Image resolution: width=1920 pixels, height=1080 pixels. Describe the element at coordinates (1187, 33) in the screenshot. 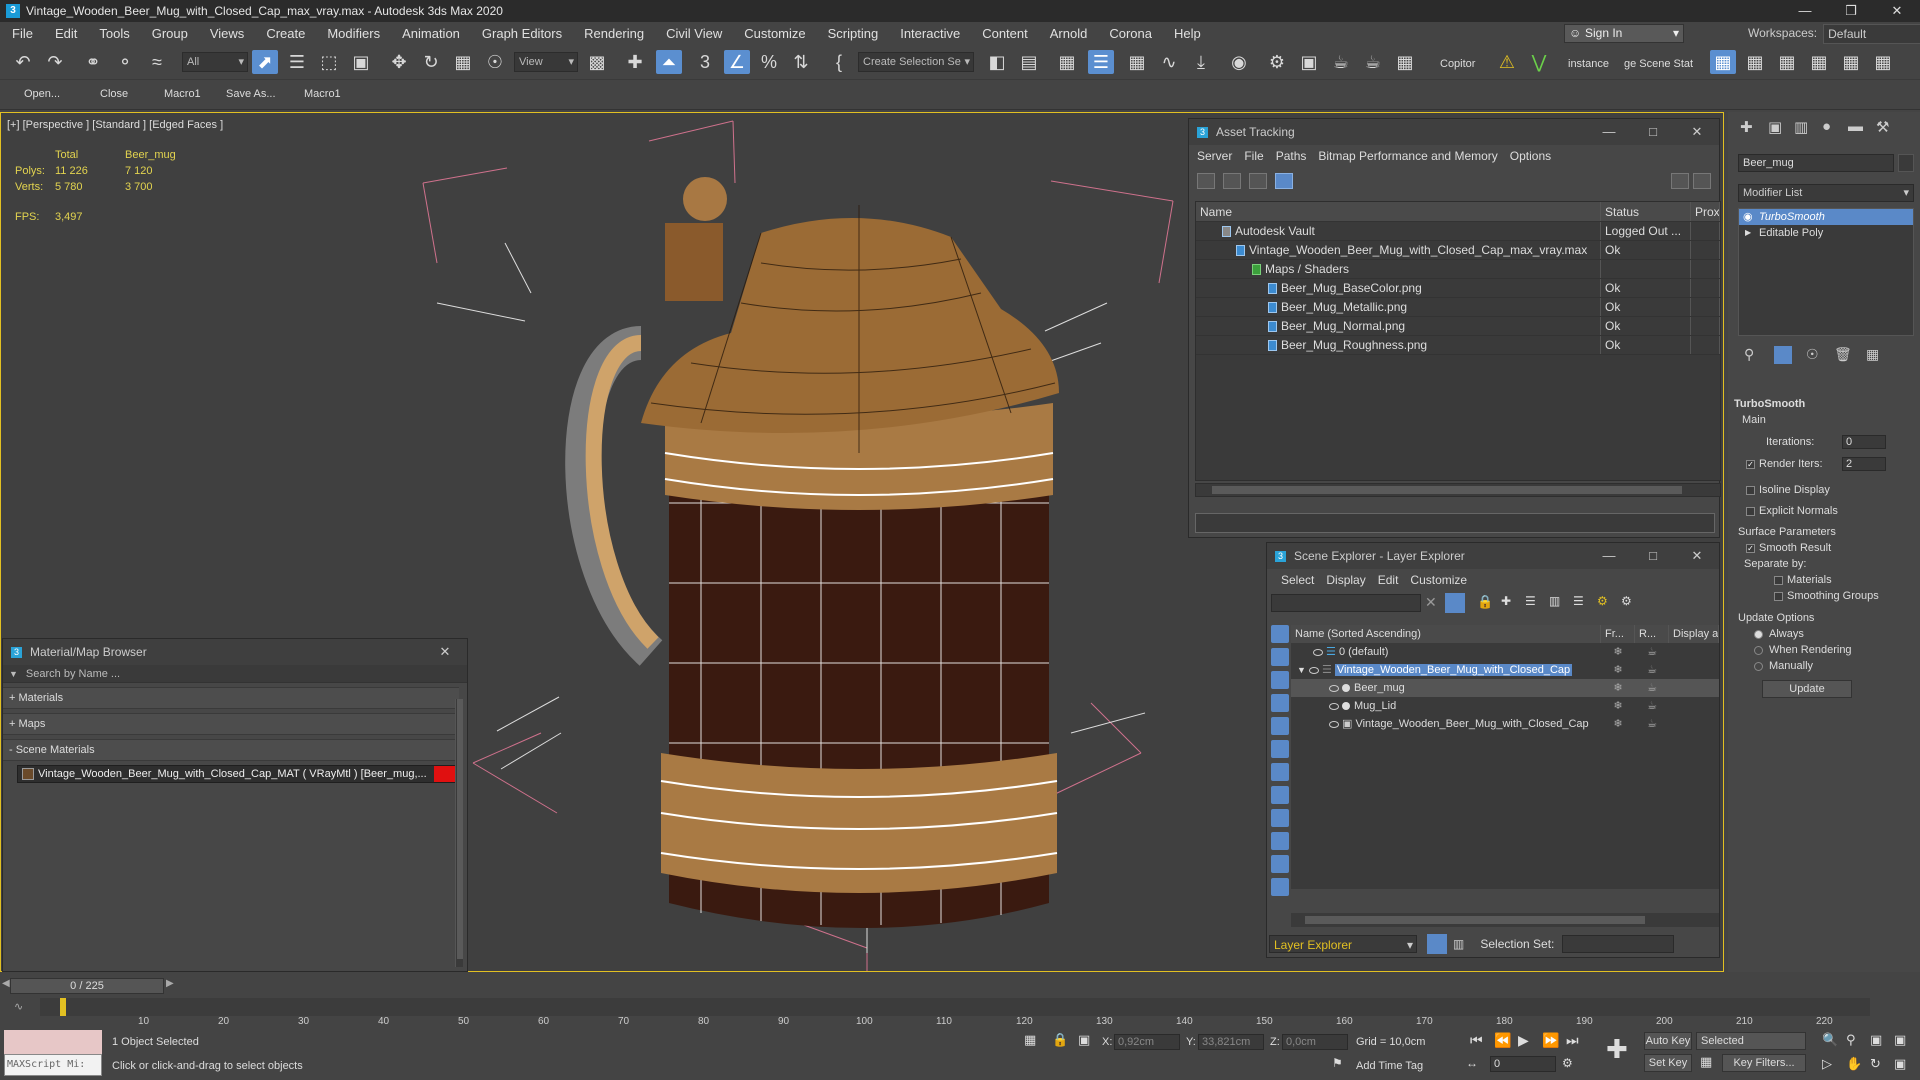

I see `menu-help: Help` at that location.